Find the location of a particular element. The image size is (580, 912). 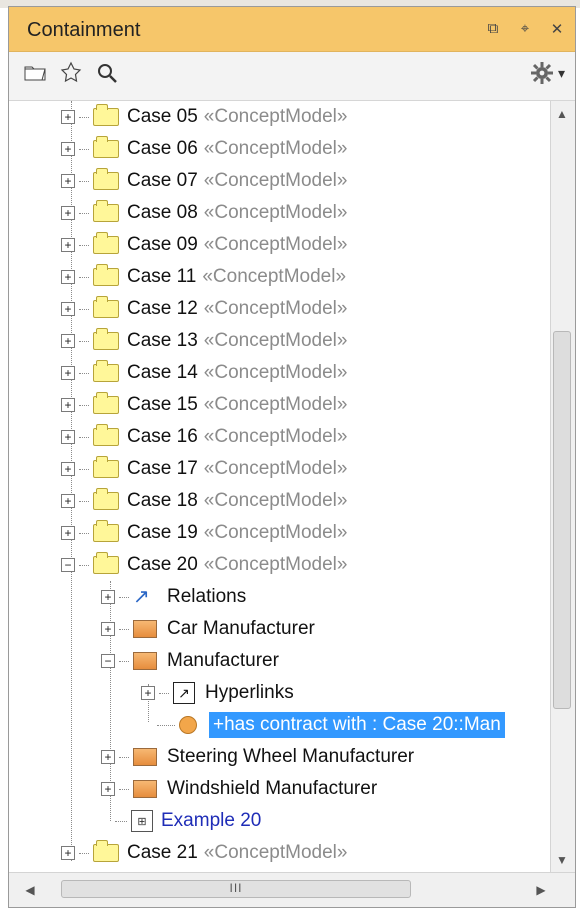

tree-item-case08: + Case 08 «ConceptModel» is located at coordinates (204, 213).